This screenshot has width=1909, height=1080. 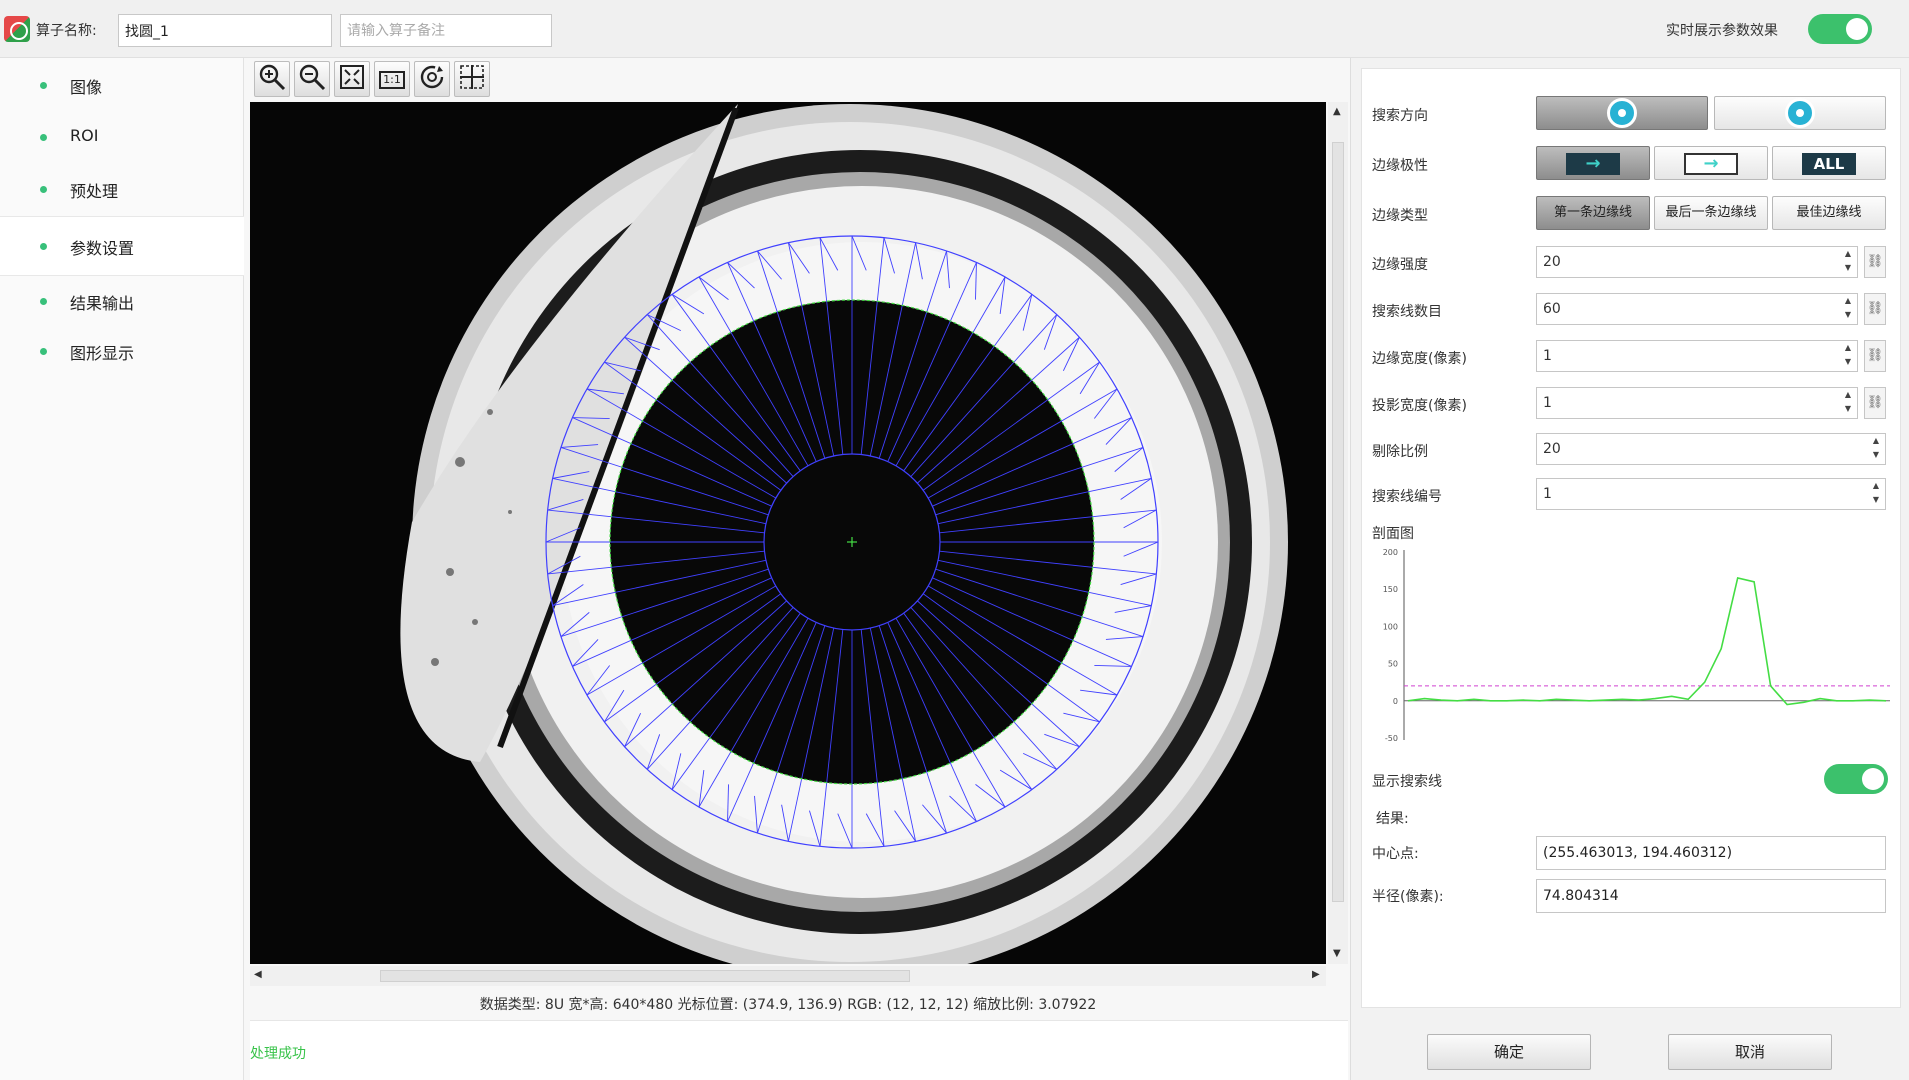 I want to click on sidebar-item-params: 参数设置, so click(x=122, y=246).